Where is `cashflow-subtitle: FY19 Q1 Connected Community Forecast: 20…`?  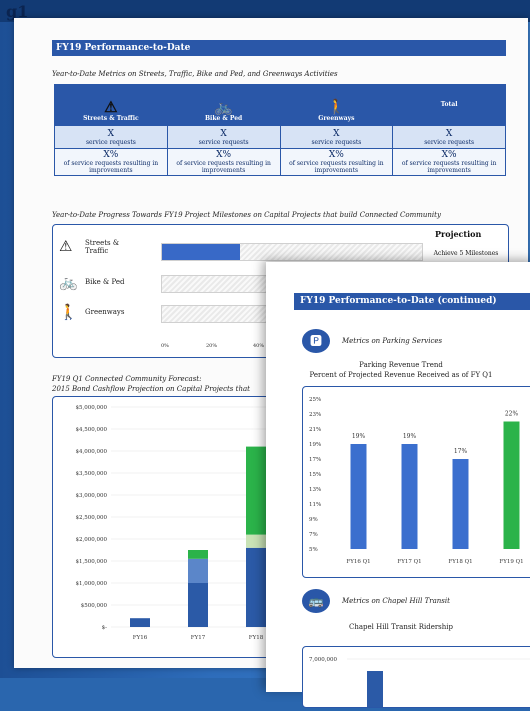 cashflow-subtitle: FY19 Q1 Connected Community Forecast: 20… is located at coordinates (151, 384).